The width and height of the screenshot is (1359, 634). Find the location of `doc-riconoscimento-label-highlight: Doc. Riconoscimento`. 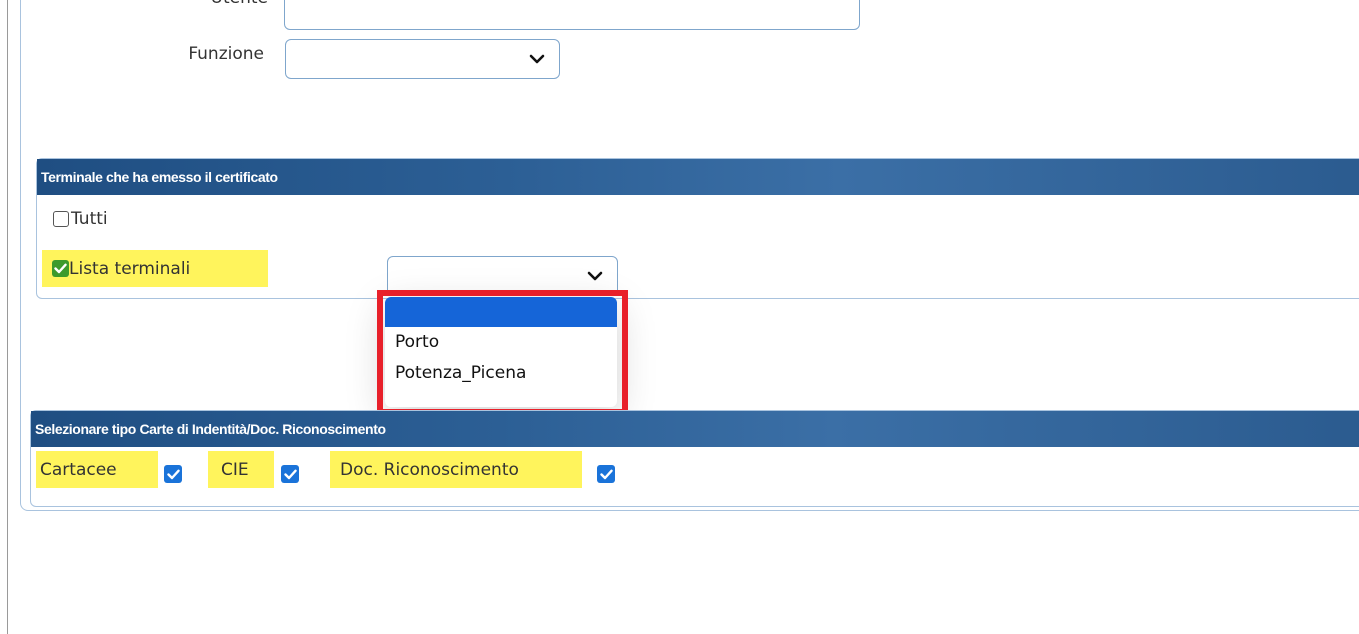

doc-riconoscimento-label-highlight: Doc. Riconoscimento is located at coordinates (456, 469).